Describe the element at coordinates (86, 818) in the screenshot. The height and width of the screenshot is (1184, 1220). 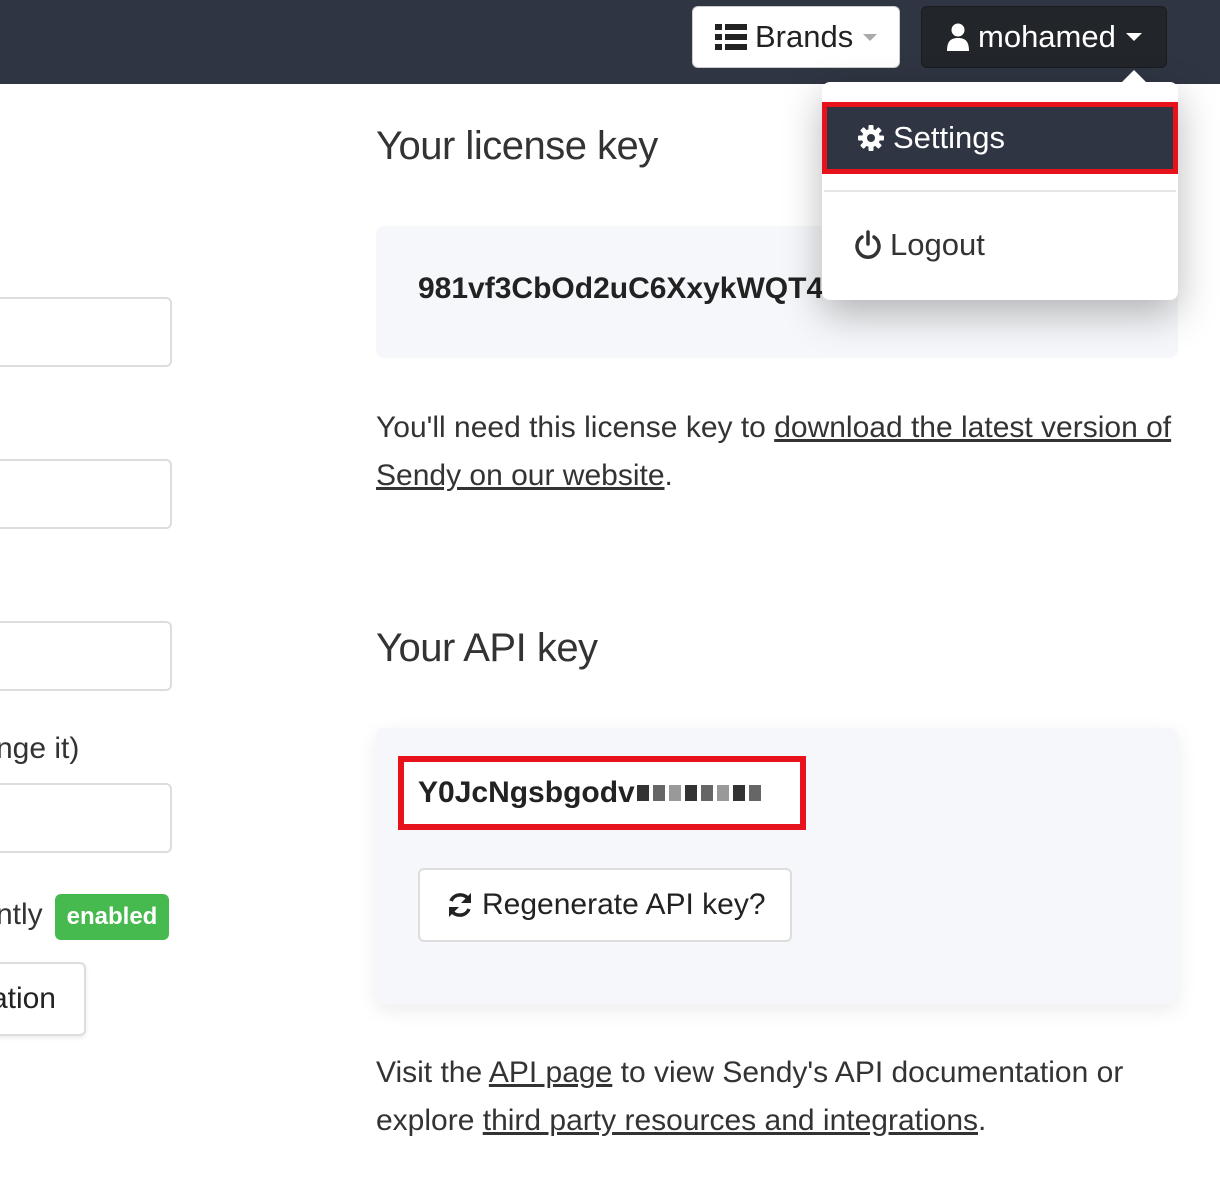
I see `password-input-field` at that location.